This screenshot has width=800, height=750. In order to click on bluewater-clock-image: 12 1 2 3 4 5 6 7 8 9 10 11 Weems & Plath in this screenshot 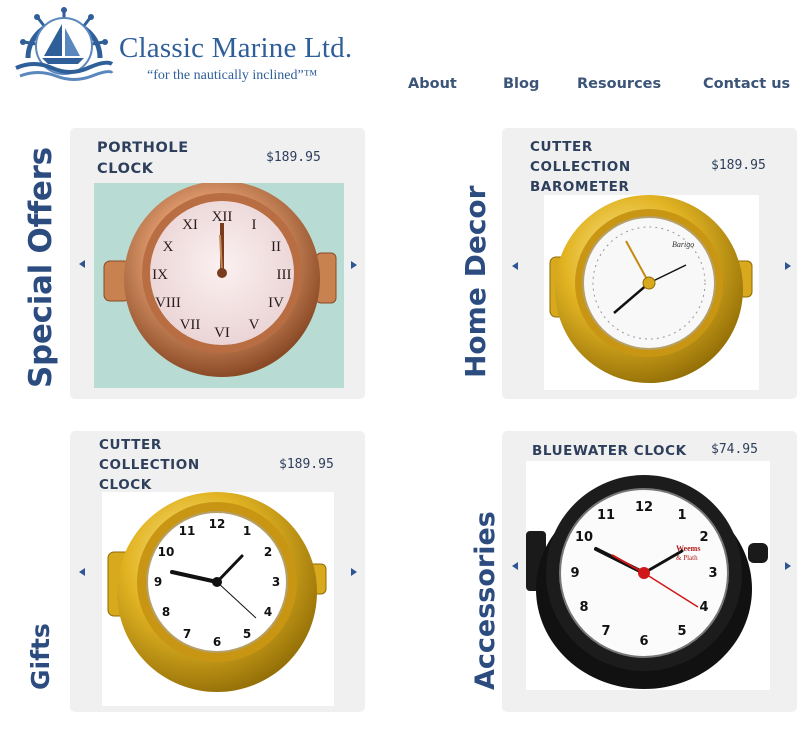, I will do `click(647, 582)`.